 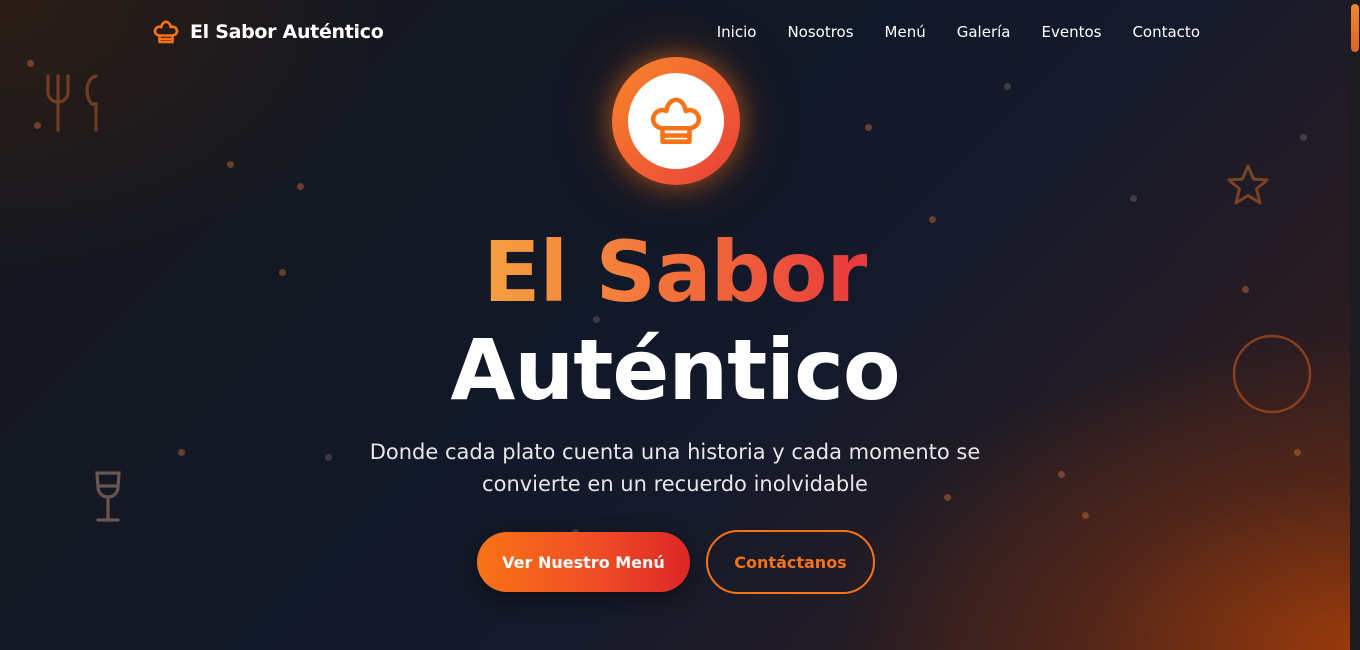 What do you see at coordinates (790, 562) in the screenshot?
I see `contact-button: Contáctanos` at bounding box center [790, 562].